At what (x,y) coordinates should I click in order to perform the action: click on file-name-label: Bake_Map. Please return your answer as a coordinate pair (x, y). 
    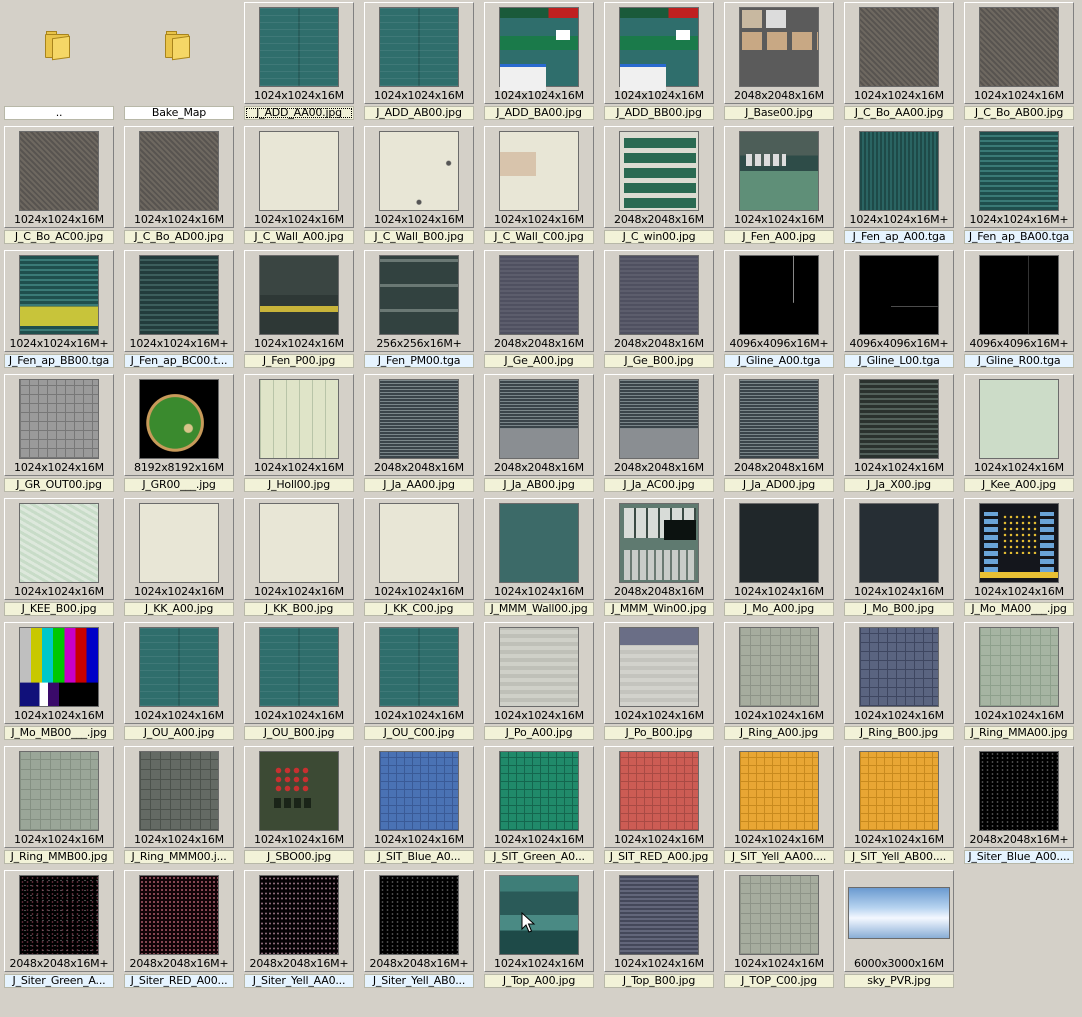
    Looking at the image, I should click on (179, 113).